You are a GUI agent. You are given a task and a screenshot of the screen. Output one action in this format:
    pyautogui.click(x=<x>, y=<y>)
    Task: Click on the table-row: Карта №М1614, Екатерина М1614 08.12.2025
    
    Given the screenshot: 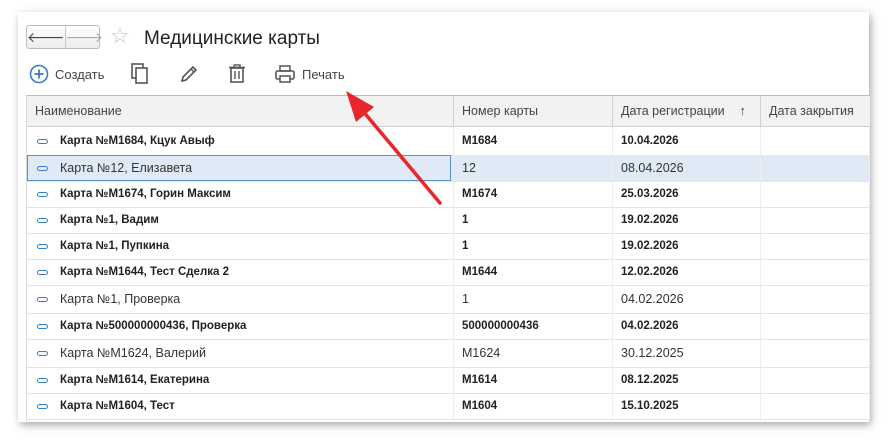 What is the action you would take?
    pyautogui.click(x=448, y=380)
    